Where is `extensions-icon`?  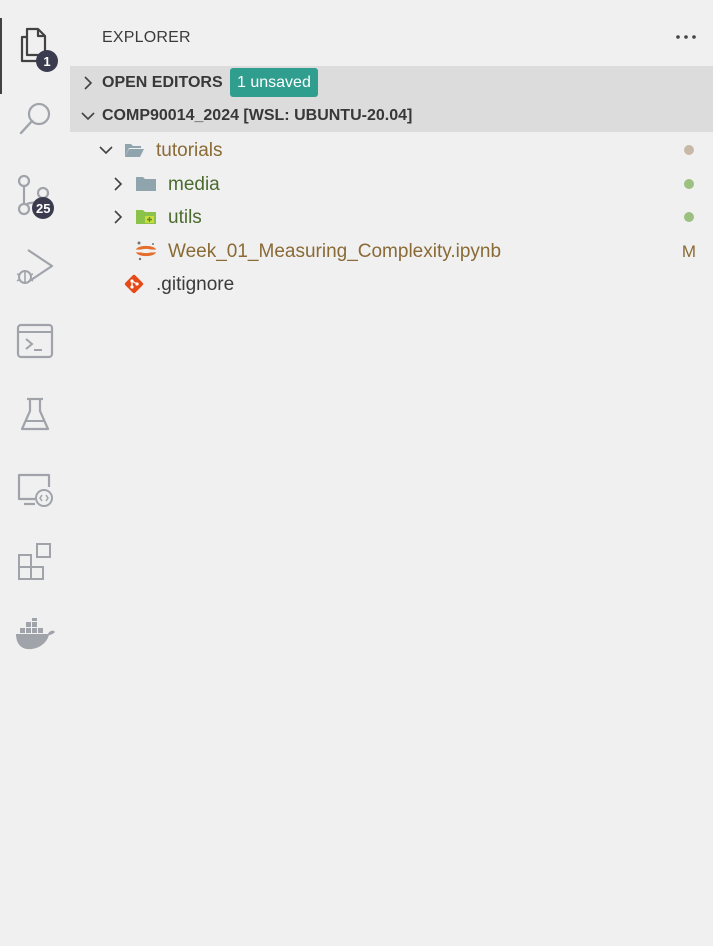
extensions-icon is located at coordinates (34, 561).